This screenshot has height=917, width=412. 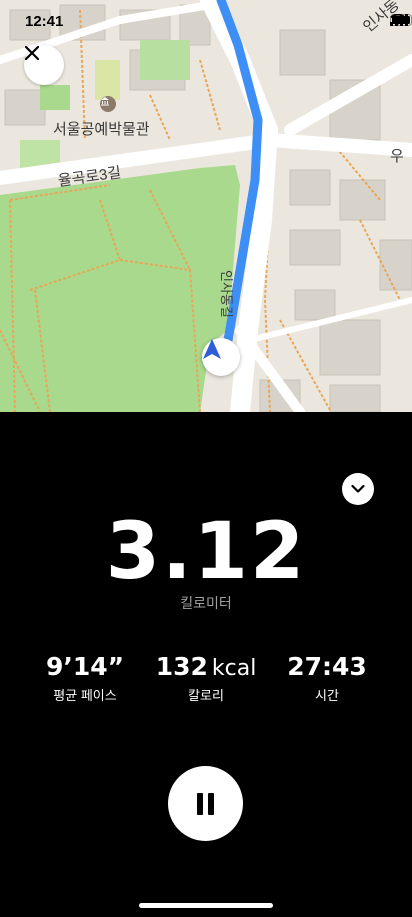 What do you see at coordinates (206, 905) in the screenshot?
I see `home-indicator` at bounding box center [206, 905].